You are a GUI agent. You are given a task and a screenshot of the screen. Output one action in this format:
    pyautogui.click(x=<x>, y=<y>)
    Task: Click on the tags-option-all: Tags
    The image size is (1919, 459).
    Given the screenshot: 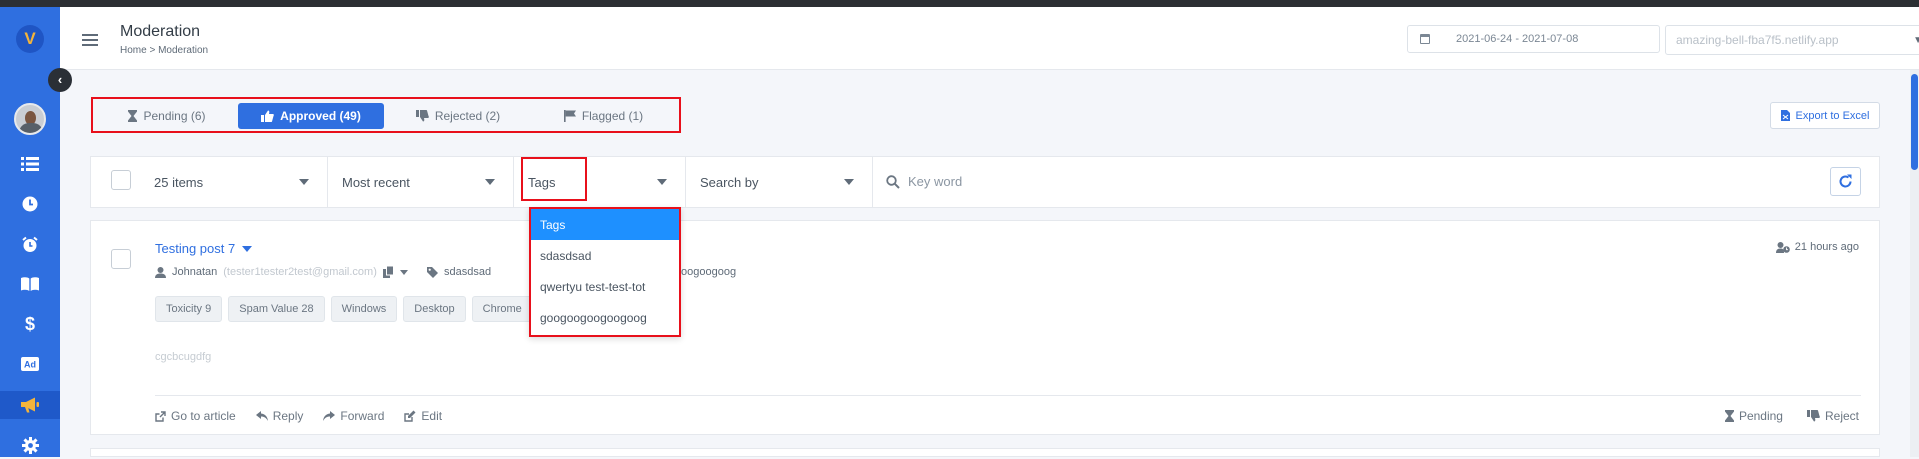 What is the action you would take?
    pyautogui.click(x=605, y=224)
    